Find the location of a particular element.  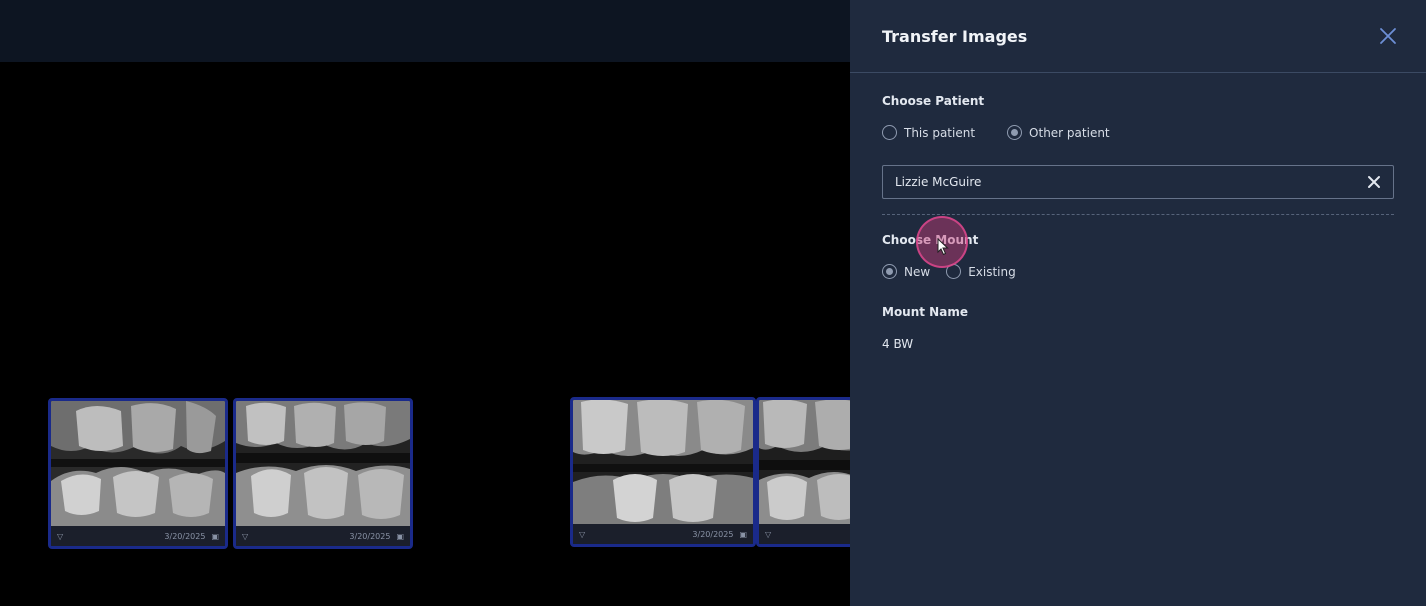

choose-mount-radio-group: New Existing is located at coordinates (965, 271).